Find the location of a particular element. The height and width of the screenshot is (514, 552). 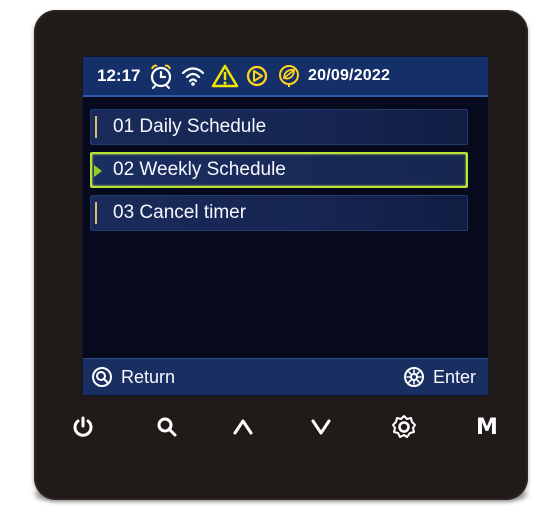

enter-action: Enter is located at coordinates (439, 377).